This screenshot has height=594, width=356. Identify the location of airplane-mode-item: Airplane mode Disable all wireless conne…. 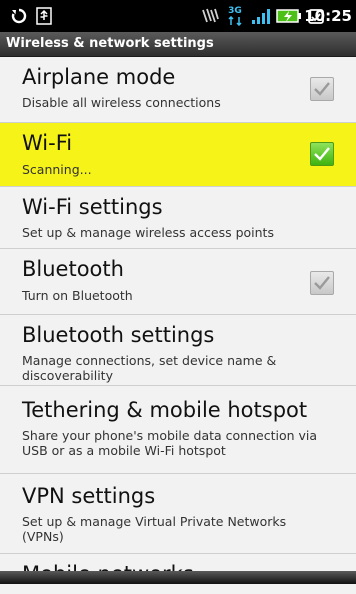
(178, 90).